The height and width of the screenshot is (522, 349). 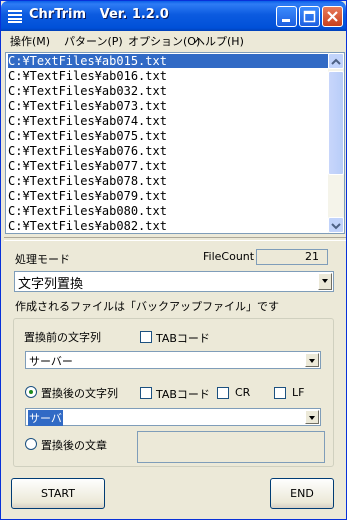 I want to click on start-button: START, so click(x=58, y=493).